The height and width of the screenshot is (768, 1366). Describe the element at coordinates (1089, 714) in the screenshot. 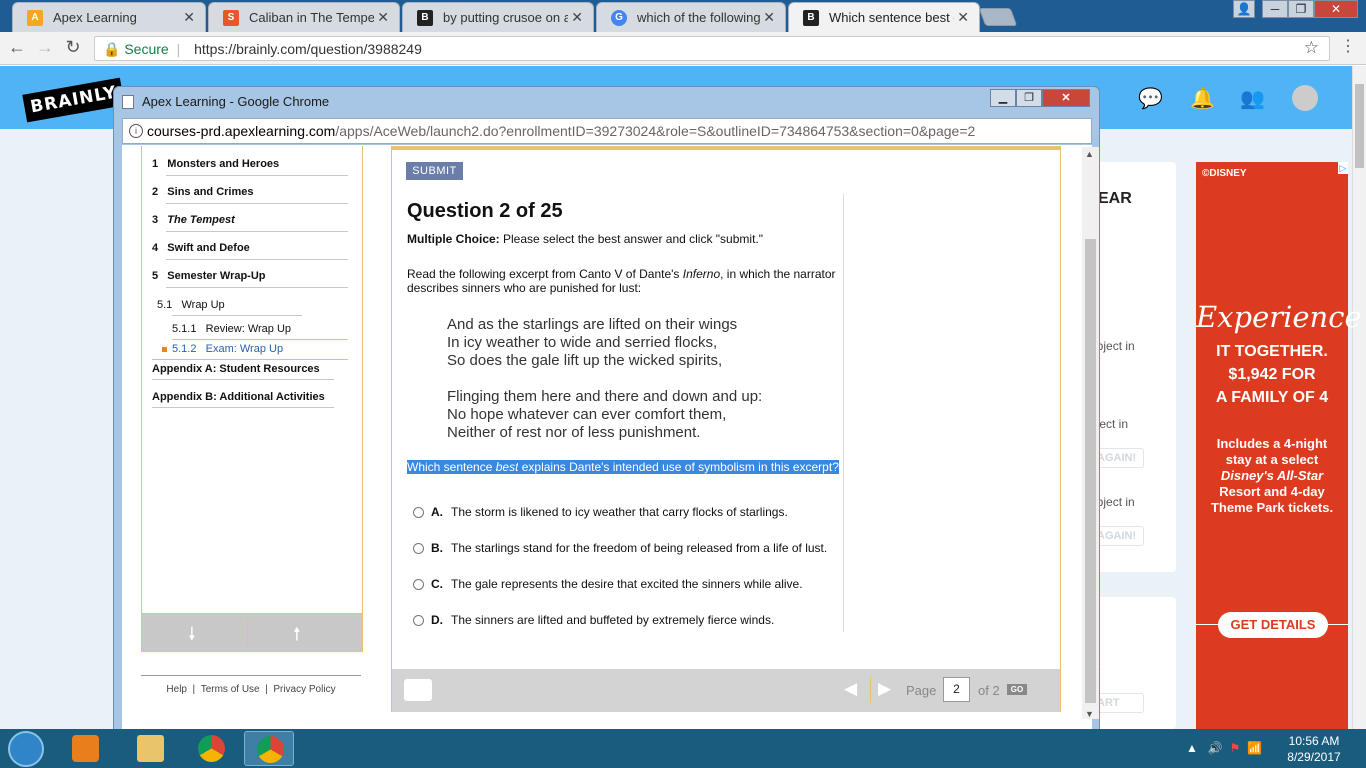

I see `scroll-down-icon: ▼` at that location.